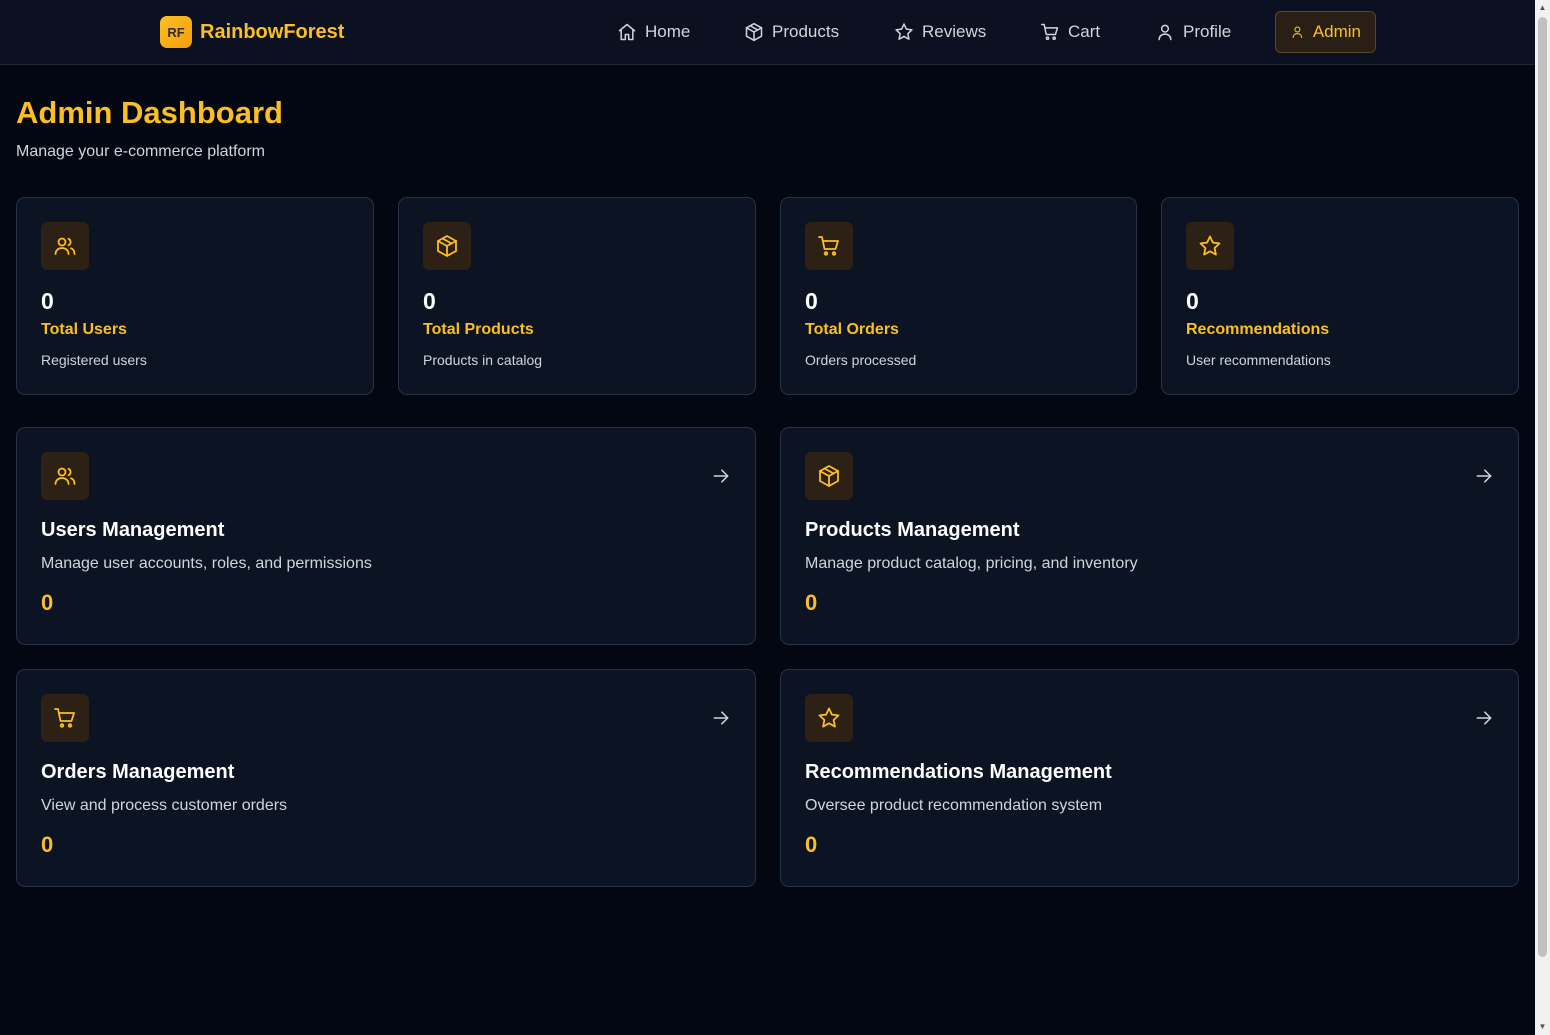 This screenshot has width=1550, height=1035. I want to click on stat-description: User recommendations, so click(1258, 360).